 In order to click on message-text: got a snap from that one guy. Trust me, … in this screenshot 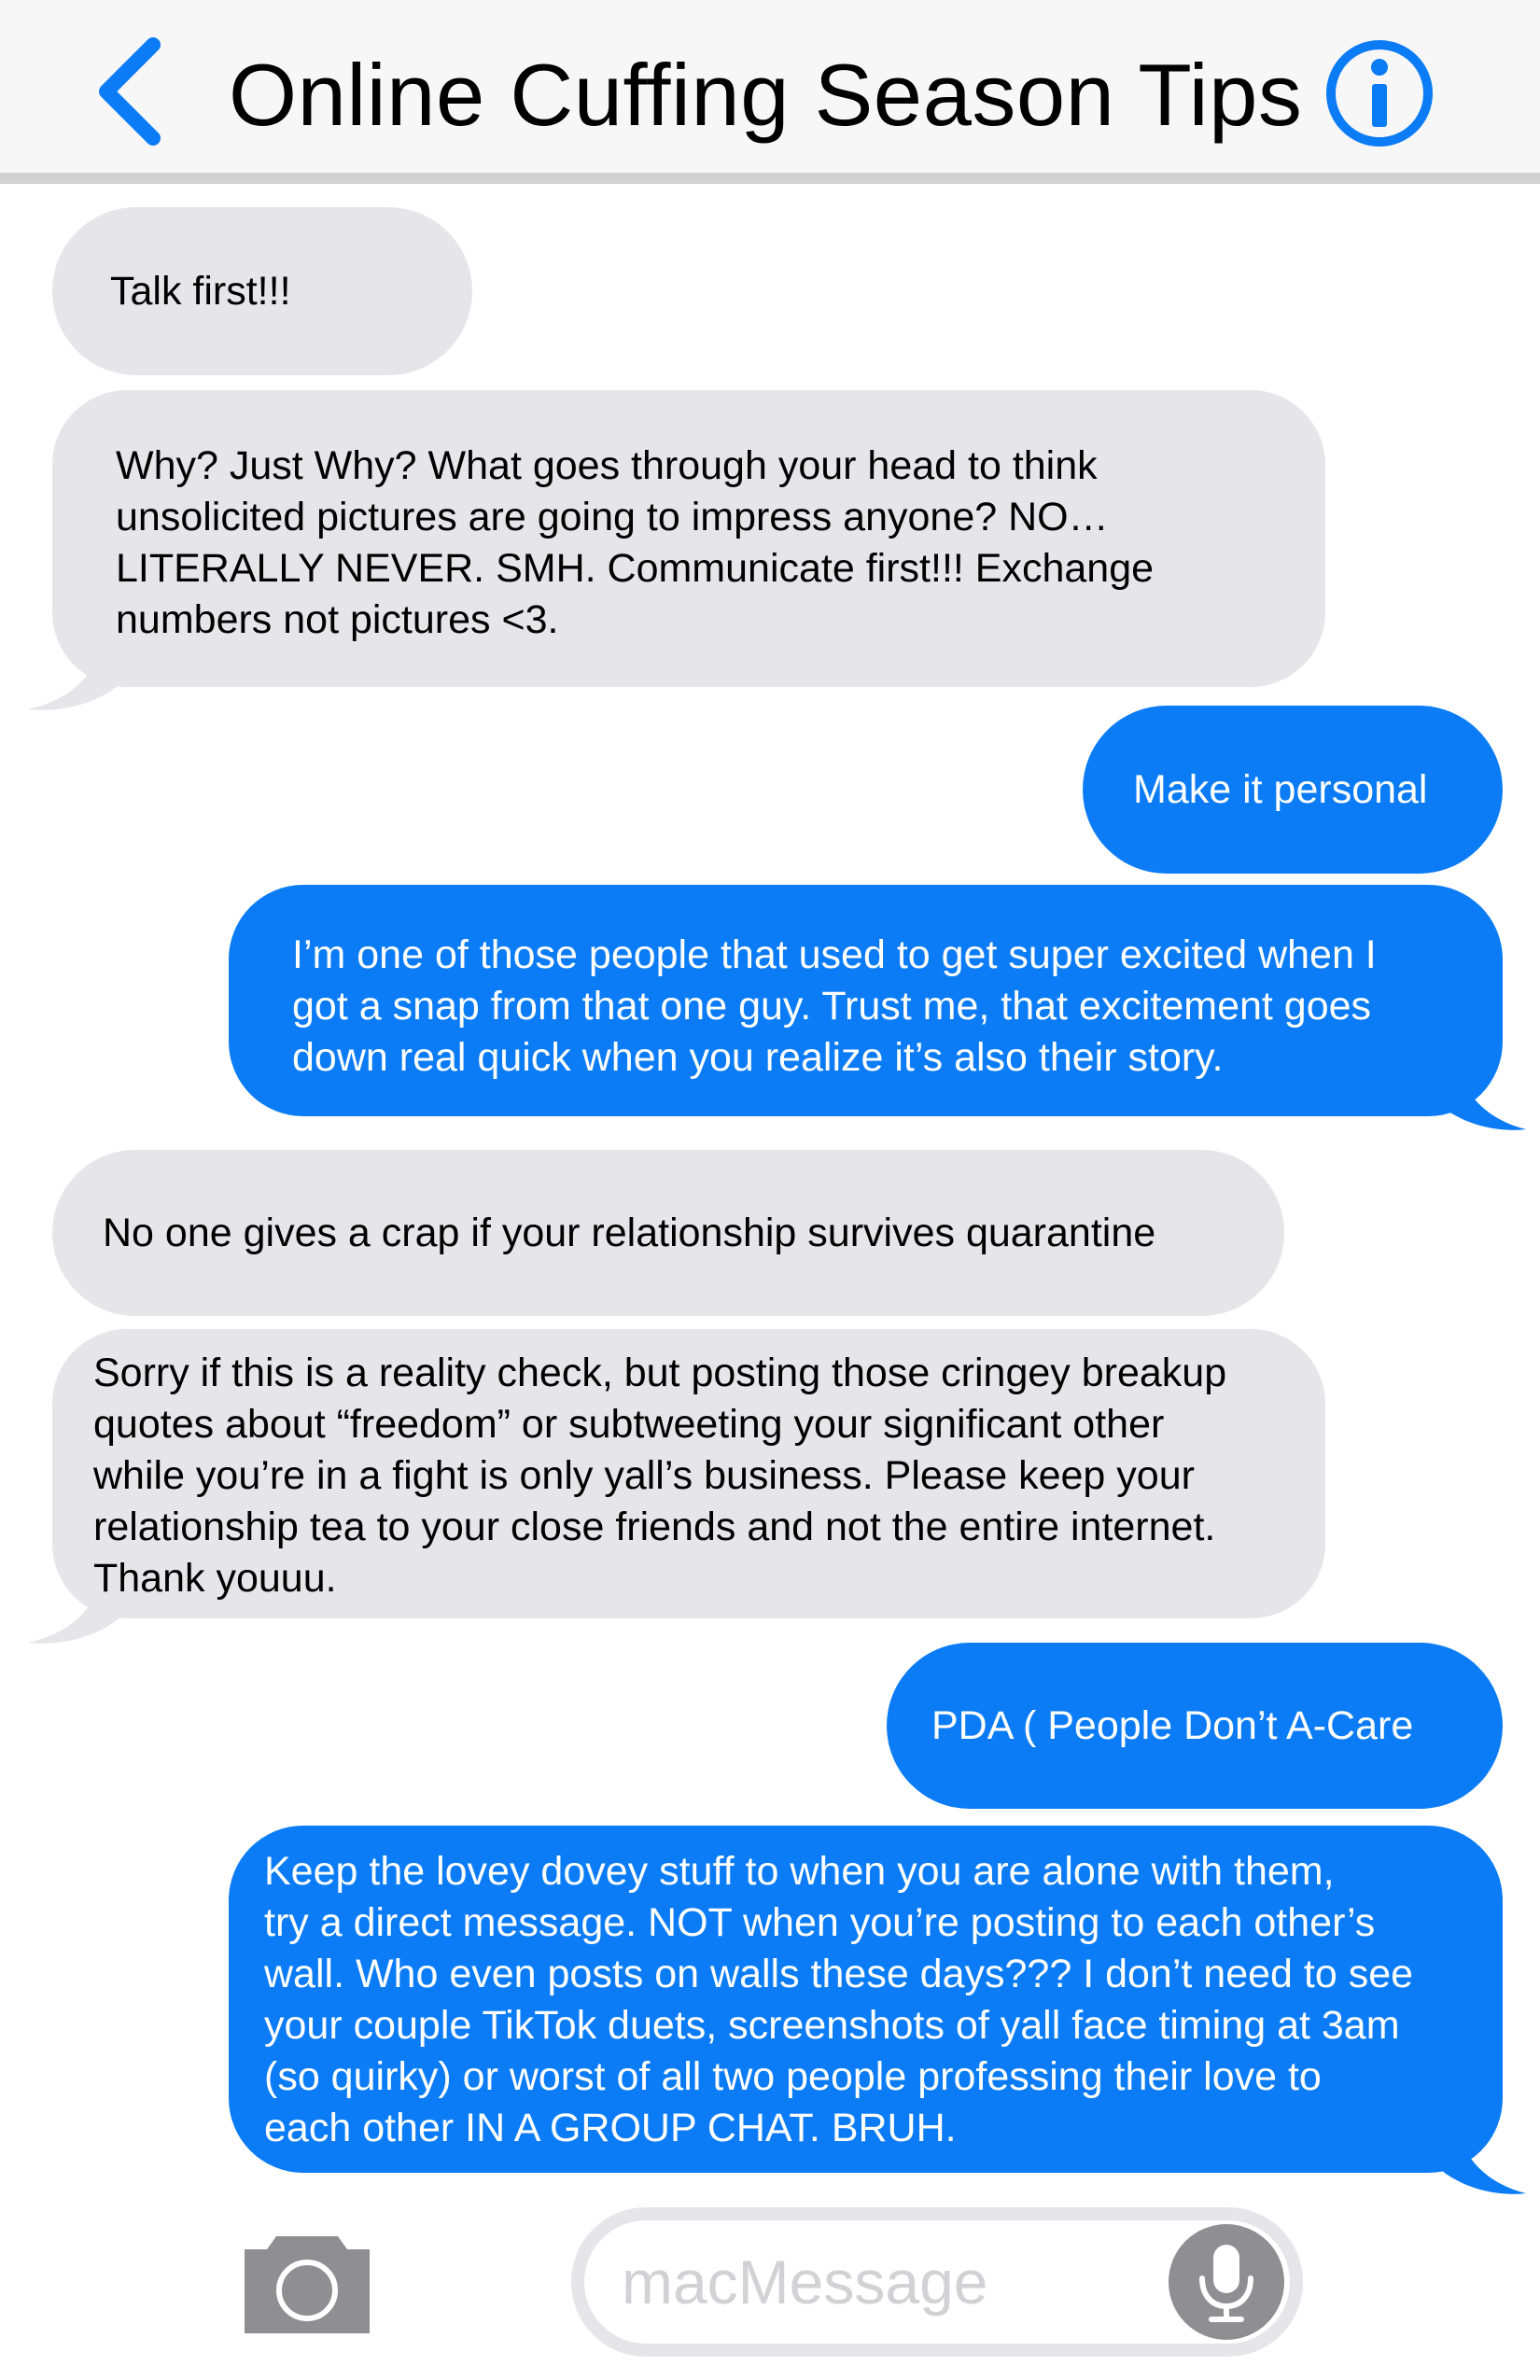, I will do `click(832, 1006)`.